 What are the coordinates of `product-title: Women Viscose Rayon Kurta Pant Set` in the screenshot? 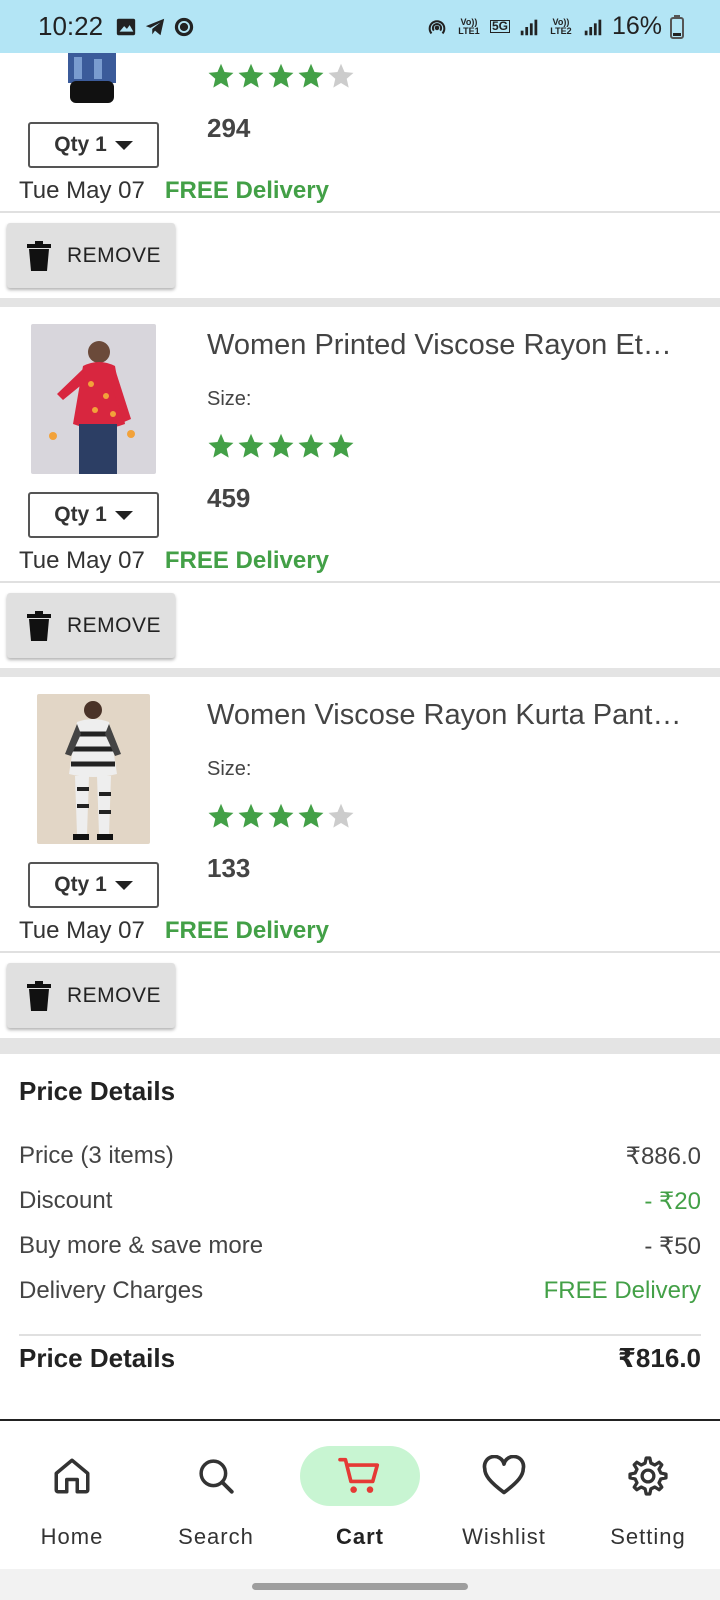 It's located at (447, 715).